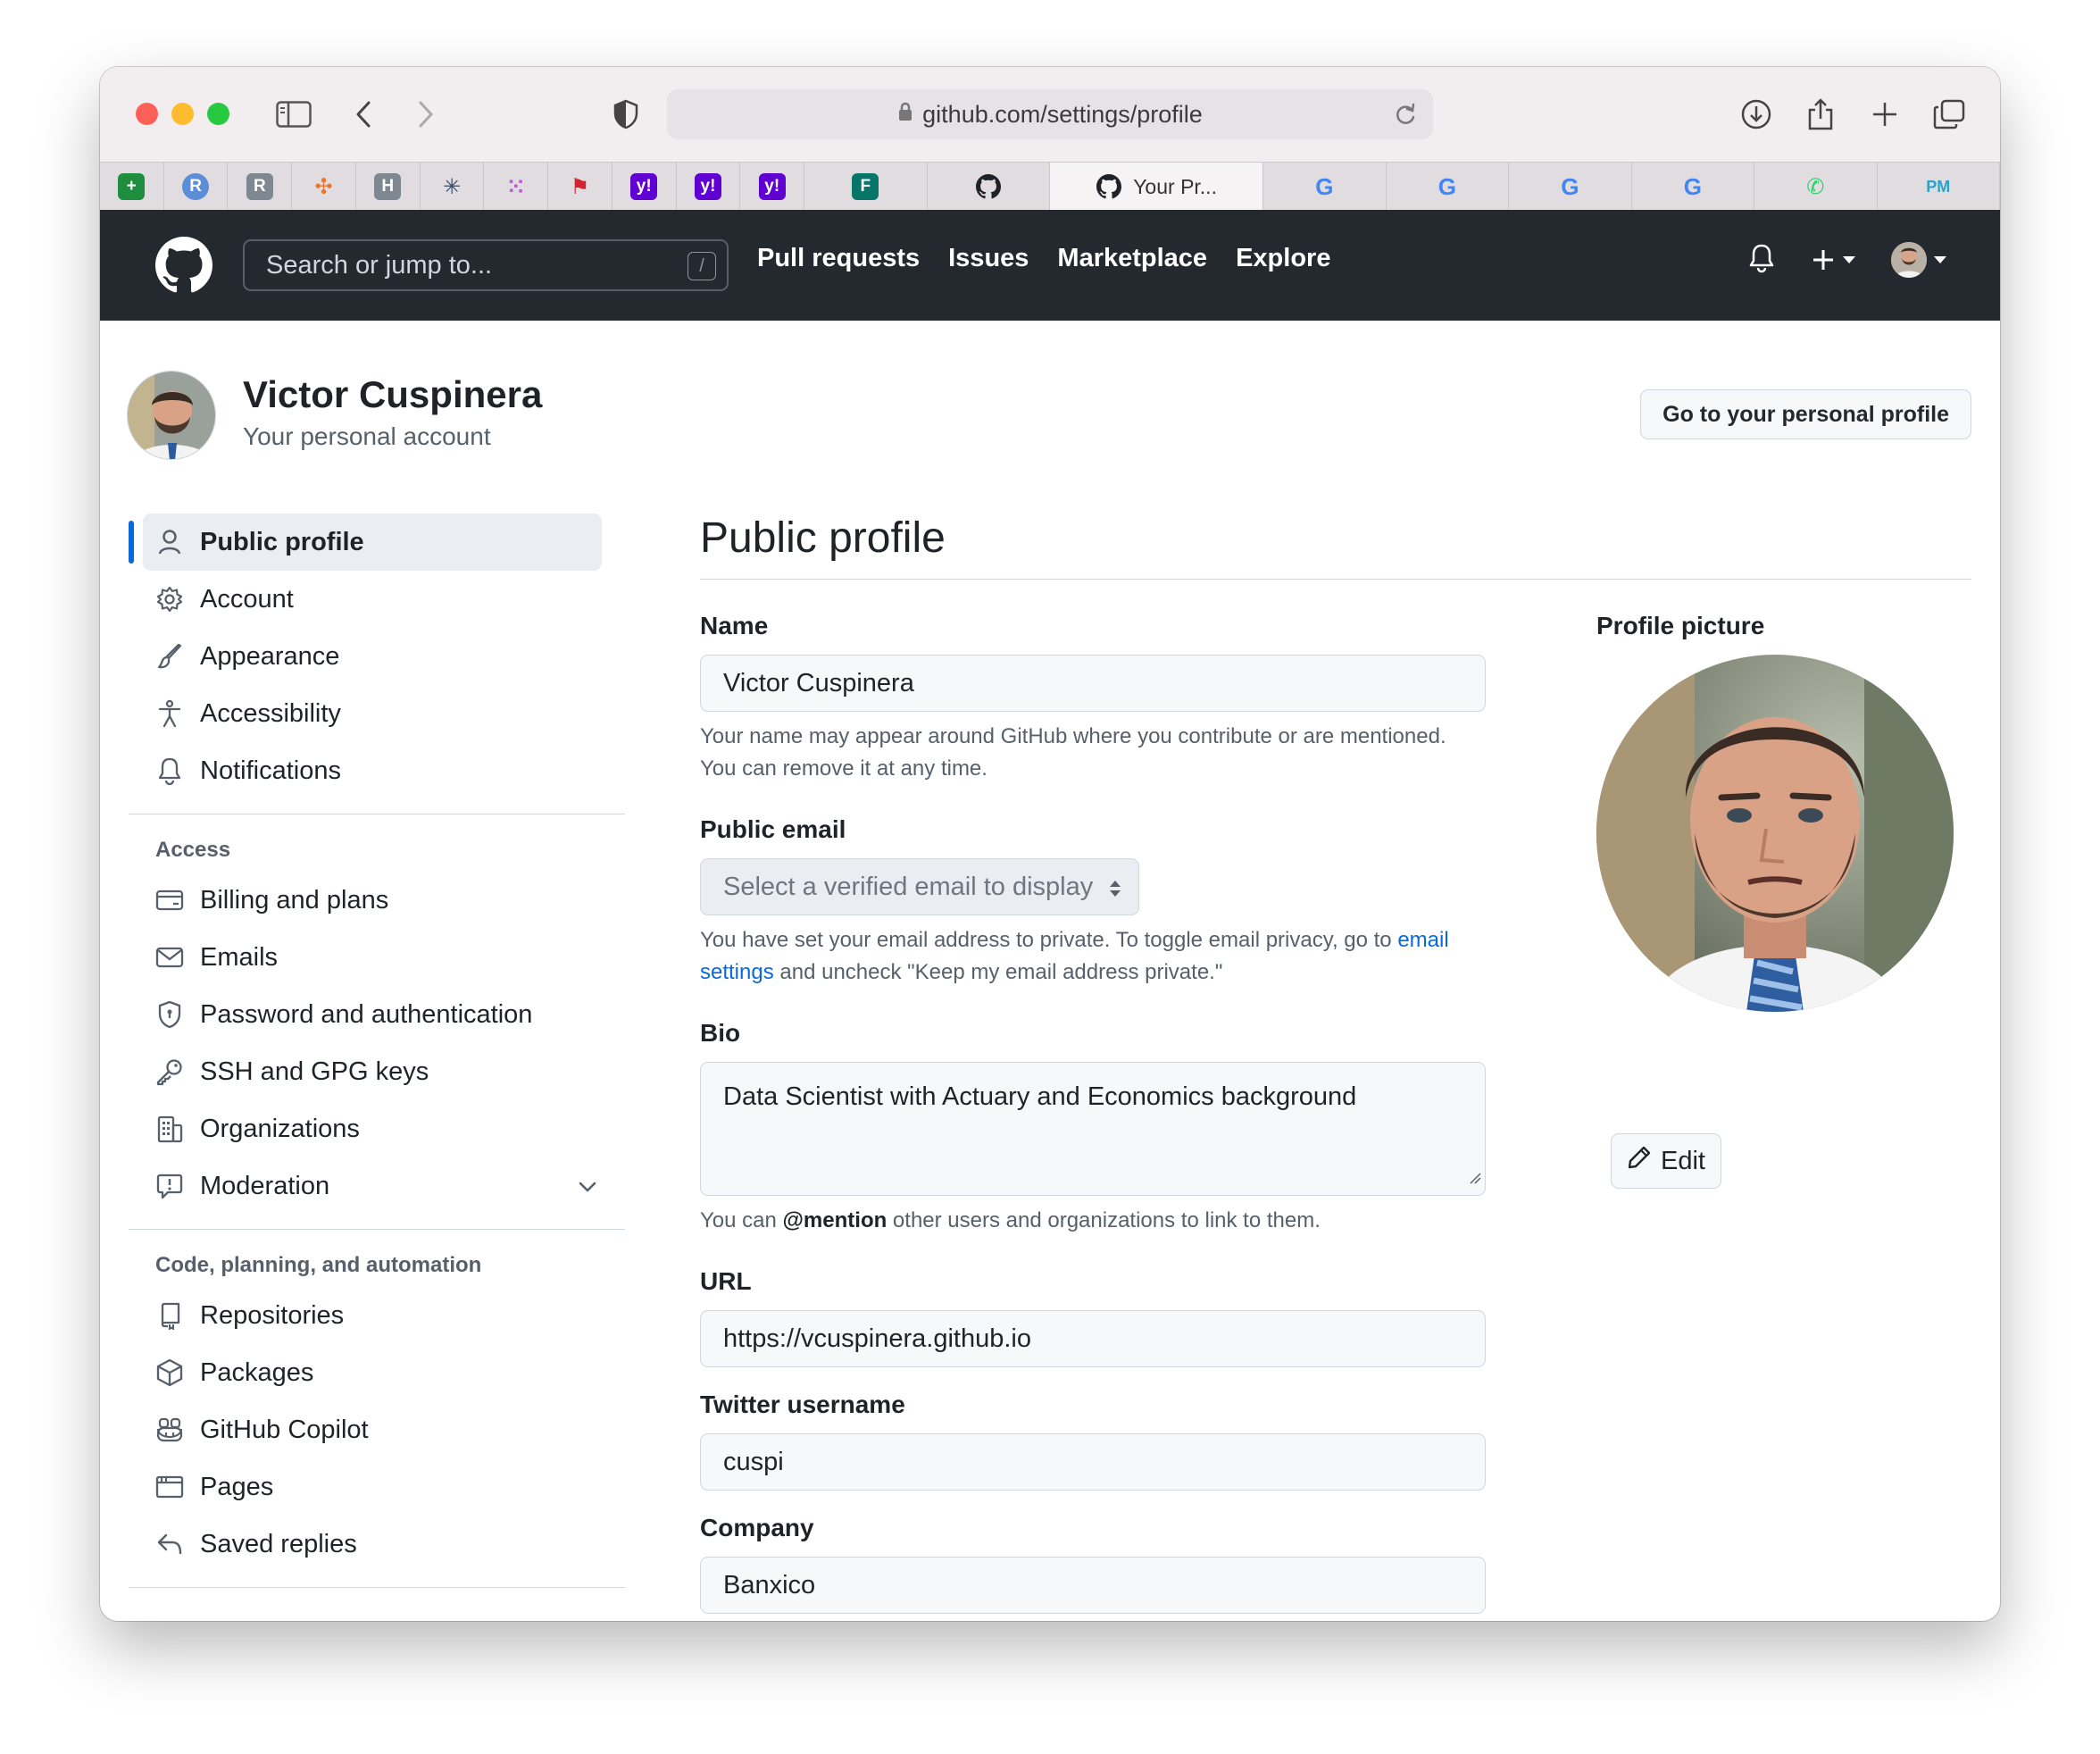 Image resolution: width=2100 pixels, height=1754 pixels. I want to click on browser-tab: PM, so click(1939, 187).